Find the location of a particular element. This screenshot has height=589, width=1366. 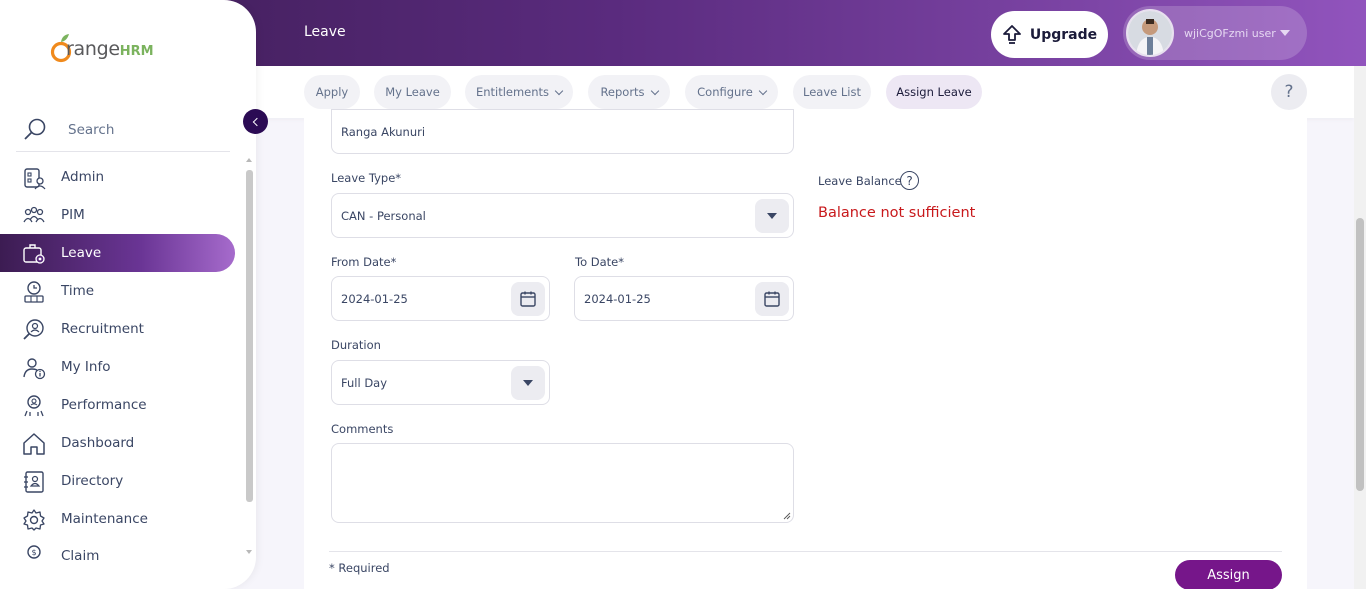

pim-icon is located at coordinates (34, 214).